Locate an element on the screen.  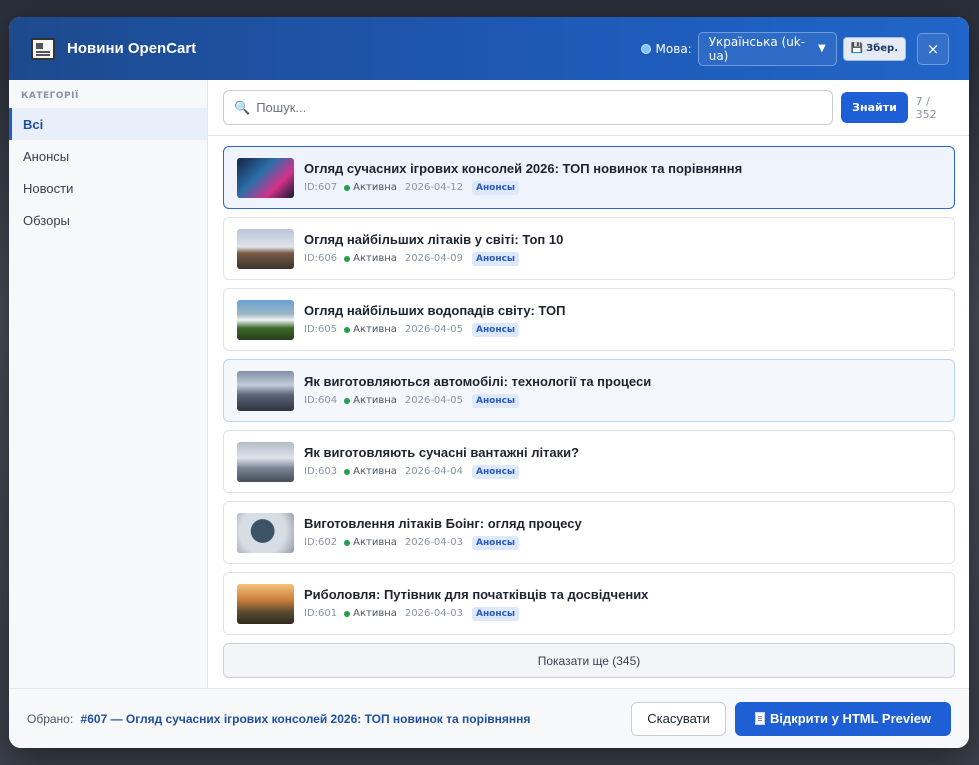
sidebar-item-announcements: Анонсы is located at coordinates (108, 156).